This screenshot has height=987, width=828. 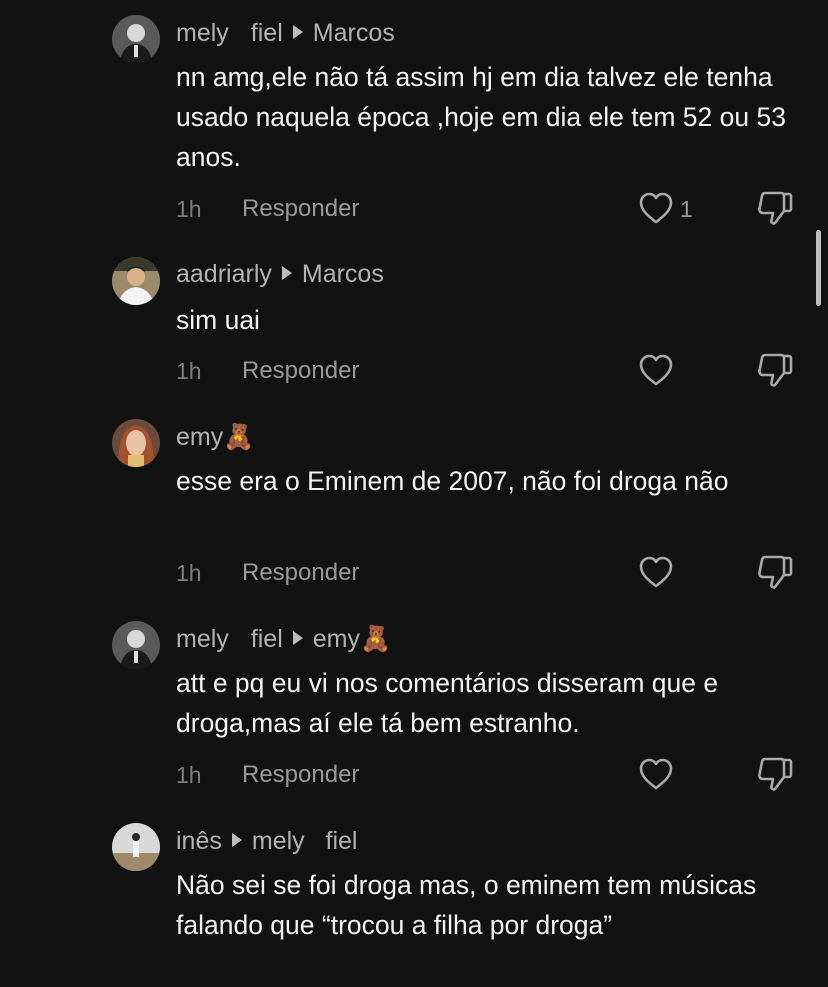 I want to click on like-count: 1, so click(x=686, y=209).